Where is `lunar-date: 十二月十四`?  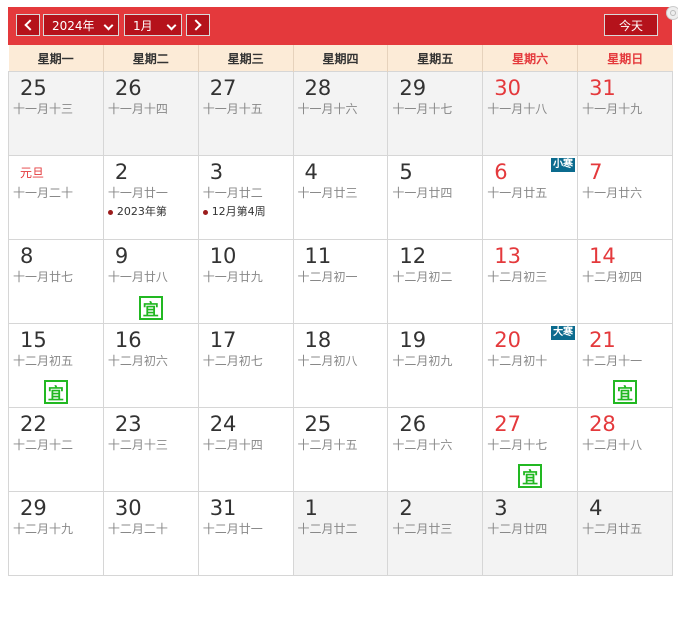
lunar-date: 十二月十四 is located at coordinates (232, 445).